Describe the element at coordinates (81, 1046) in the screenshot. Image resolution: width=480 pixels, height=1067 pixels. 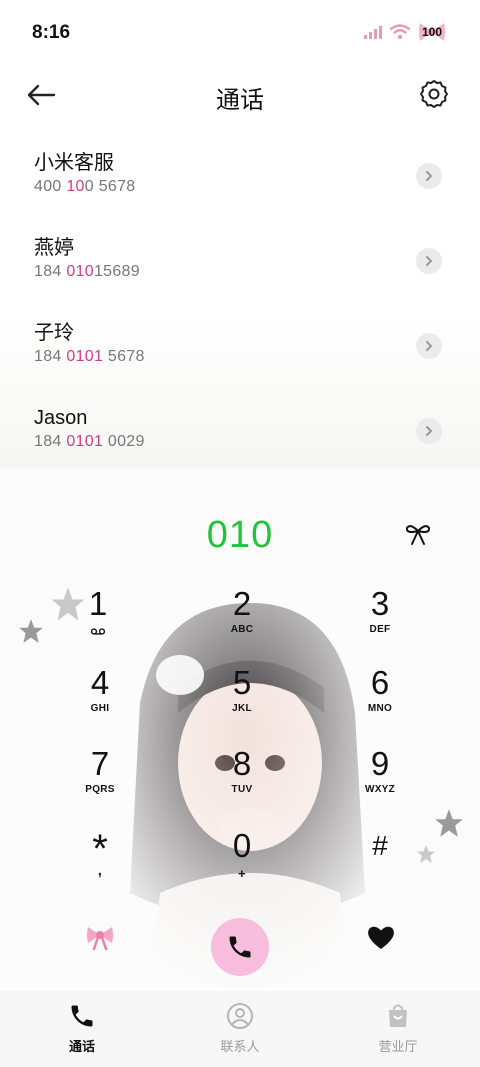
I see `tab-label: 通话` at that location.